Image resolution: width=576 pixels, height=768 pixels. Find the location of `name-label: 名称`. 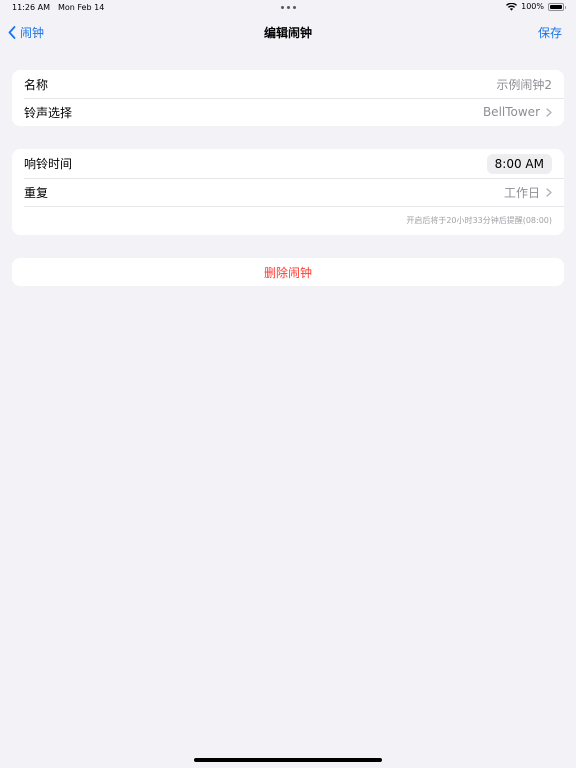

name-label: 名称 is located at coordinates (36, 84).